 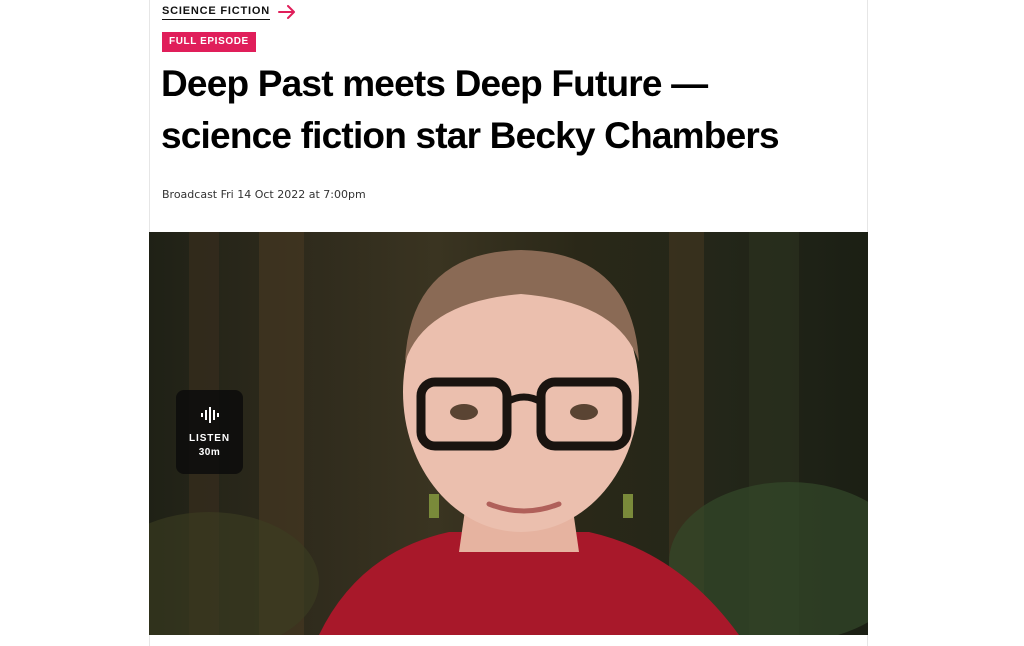 What do you see at coordinates (209, 452) in the screenshot?
I see `listen-duration: 30m` at bounding box center [209, 452].